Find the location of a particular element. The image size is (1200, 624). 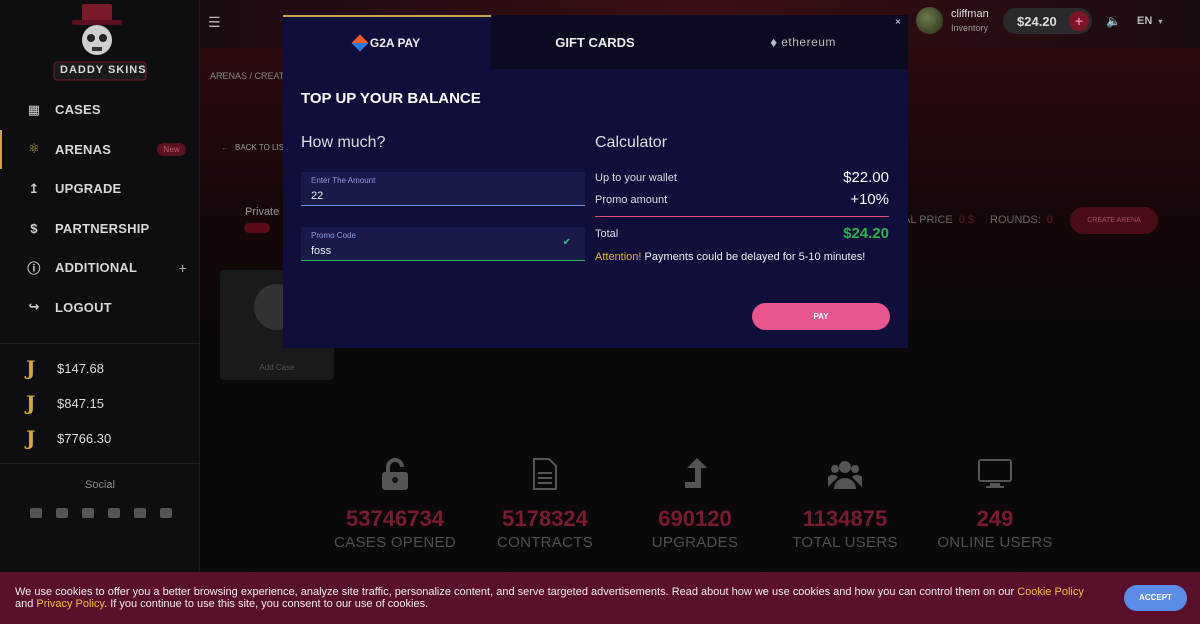

volume-icon: 🔈 is located at coordinates (1113, 21).